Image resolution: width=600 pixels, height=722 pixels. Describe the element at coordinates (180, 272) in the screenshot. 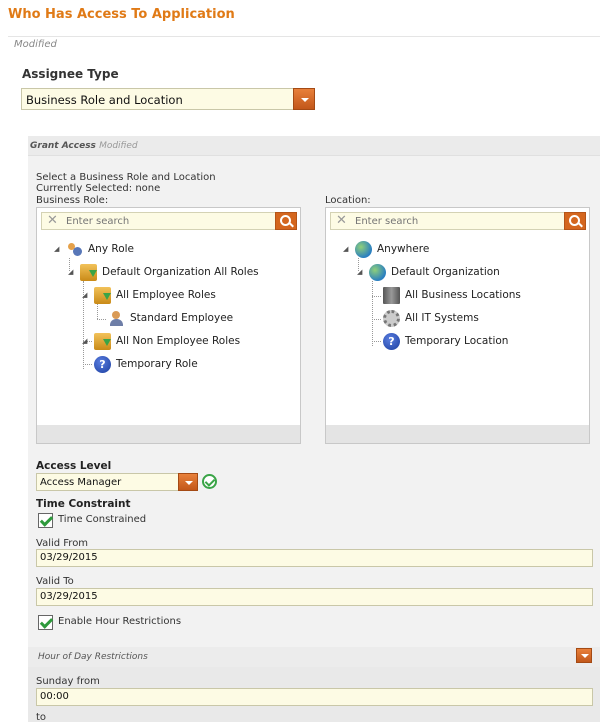

I see `tree-node-label: Default Organization All Roles` at that location.